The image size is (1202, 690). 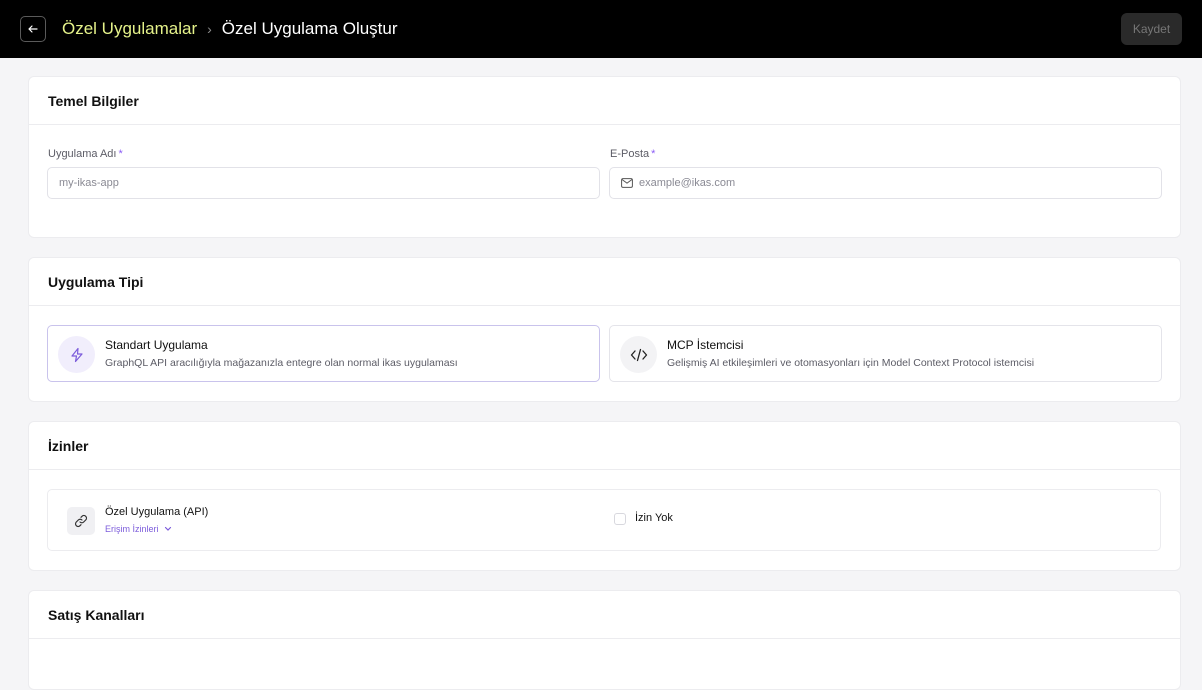 What do you see at coordinates (132, 529) in the screenshot?
I see `access-permissions-label: Erişim İzinleri` at bounding box center [132, 529].